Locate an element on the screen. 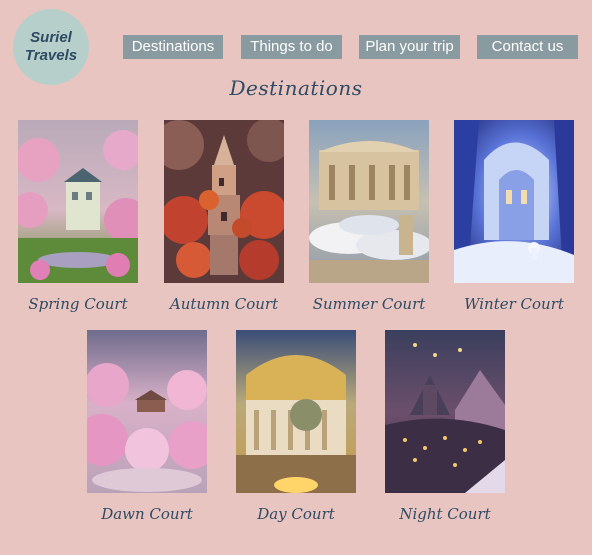 The height and width of the screenshot is (555, 592). nav-contact-us: Contact us is located at coordinates (527, 47).